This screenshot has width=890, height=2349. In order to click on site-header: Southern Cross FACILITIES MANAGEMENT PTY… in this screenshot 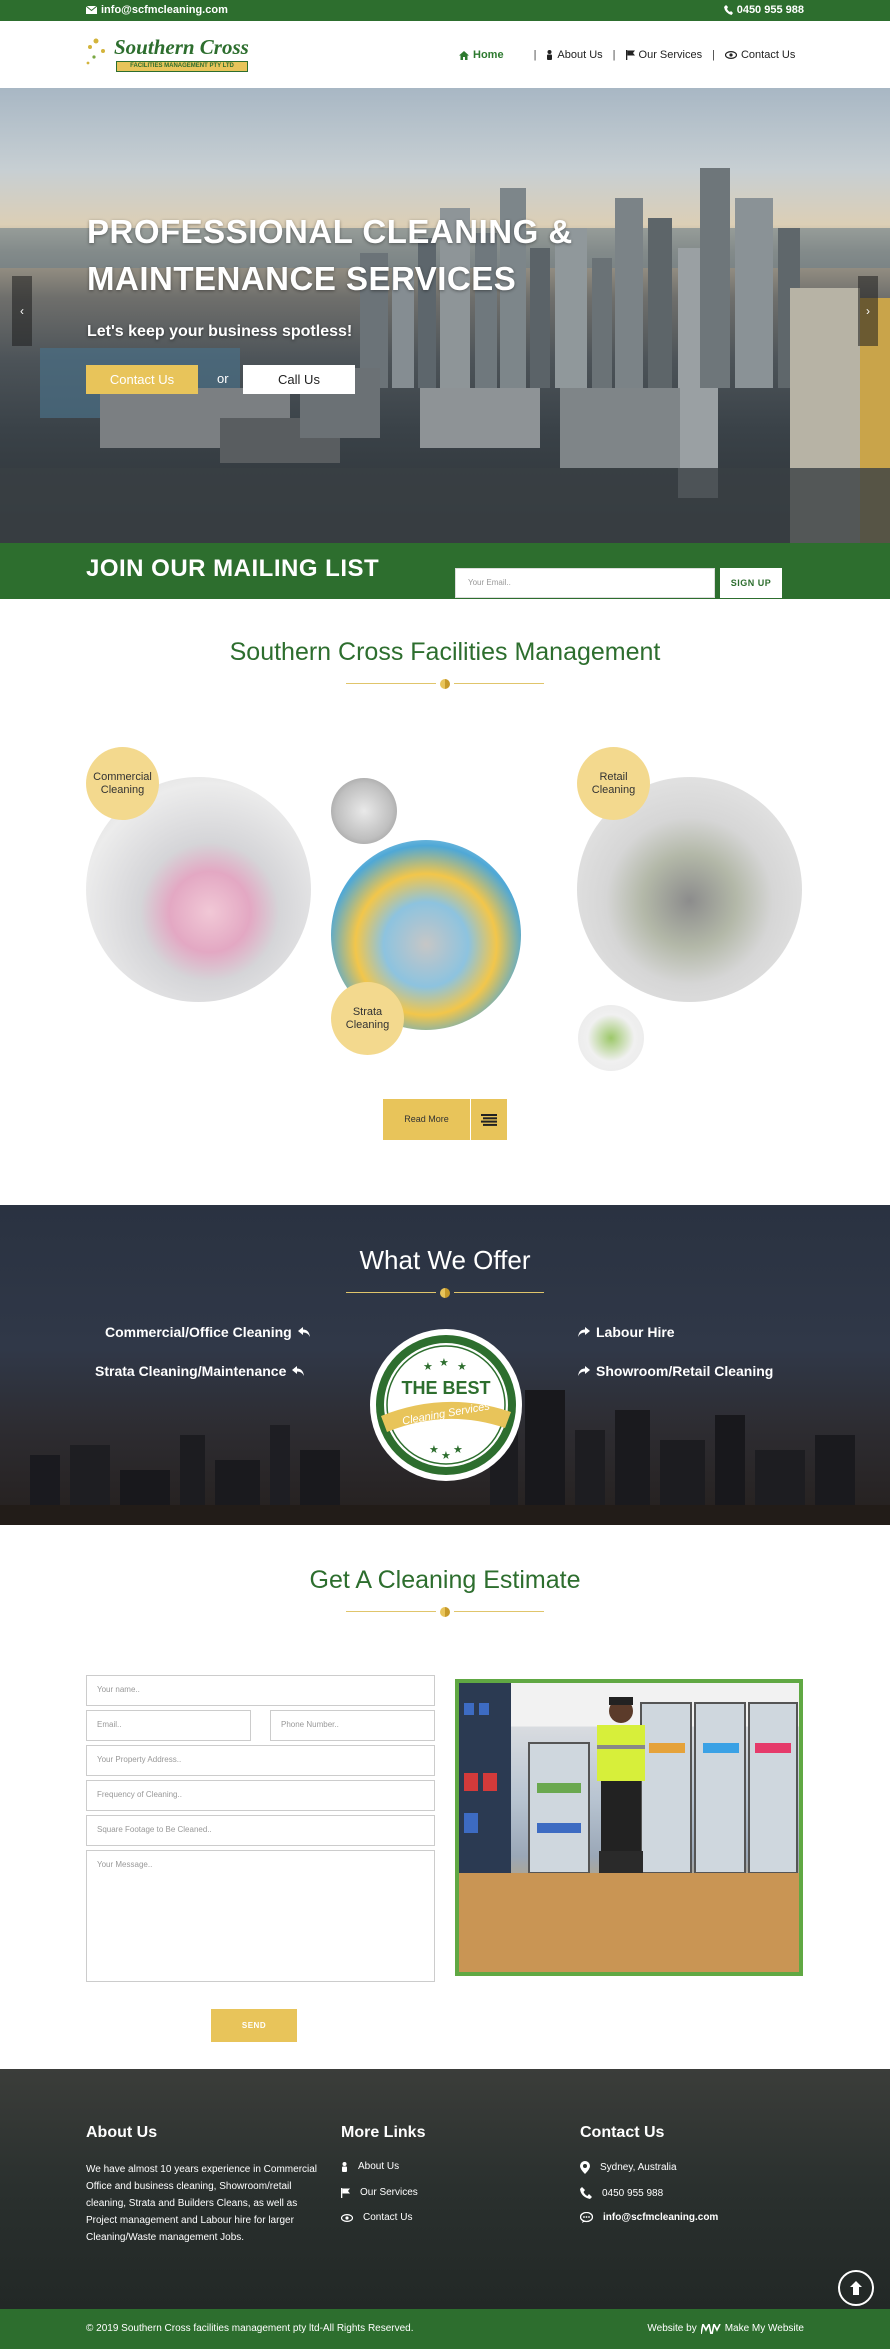, I will do `click(445, 54)`.